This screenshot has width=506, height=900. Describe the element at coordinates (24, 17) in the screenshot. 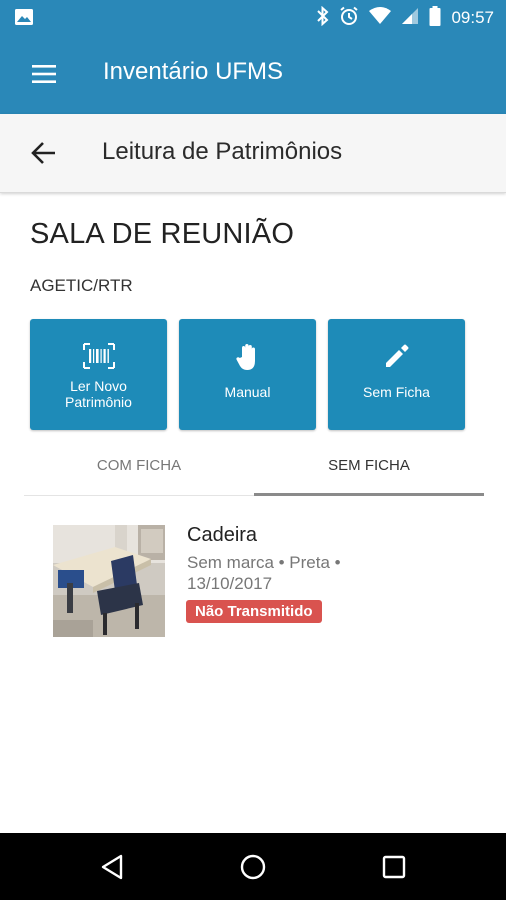

I see `image-icon` at that location.